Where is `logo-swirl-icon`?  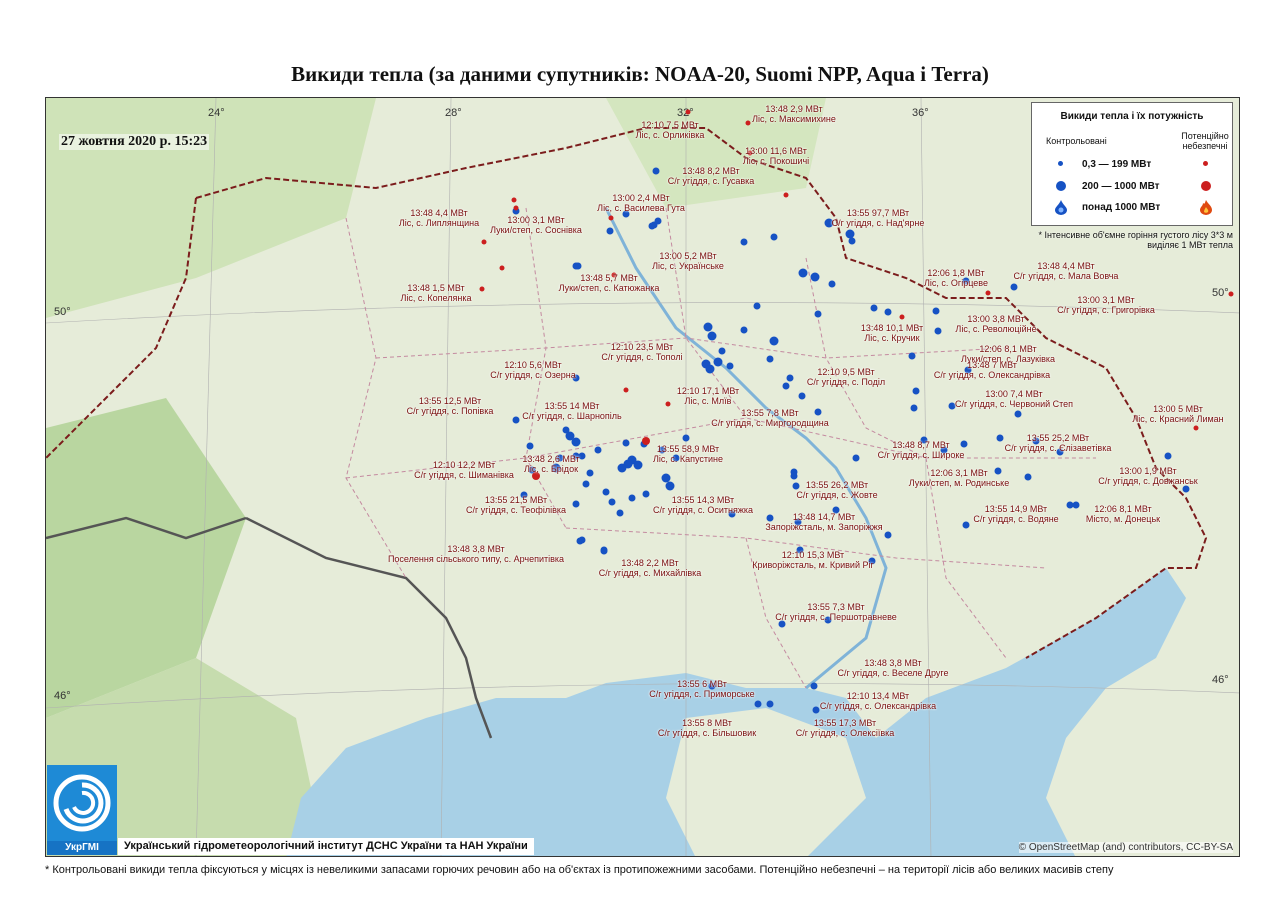
logo-swirl-icon is located at coordinates (82, 803).